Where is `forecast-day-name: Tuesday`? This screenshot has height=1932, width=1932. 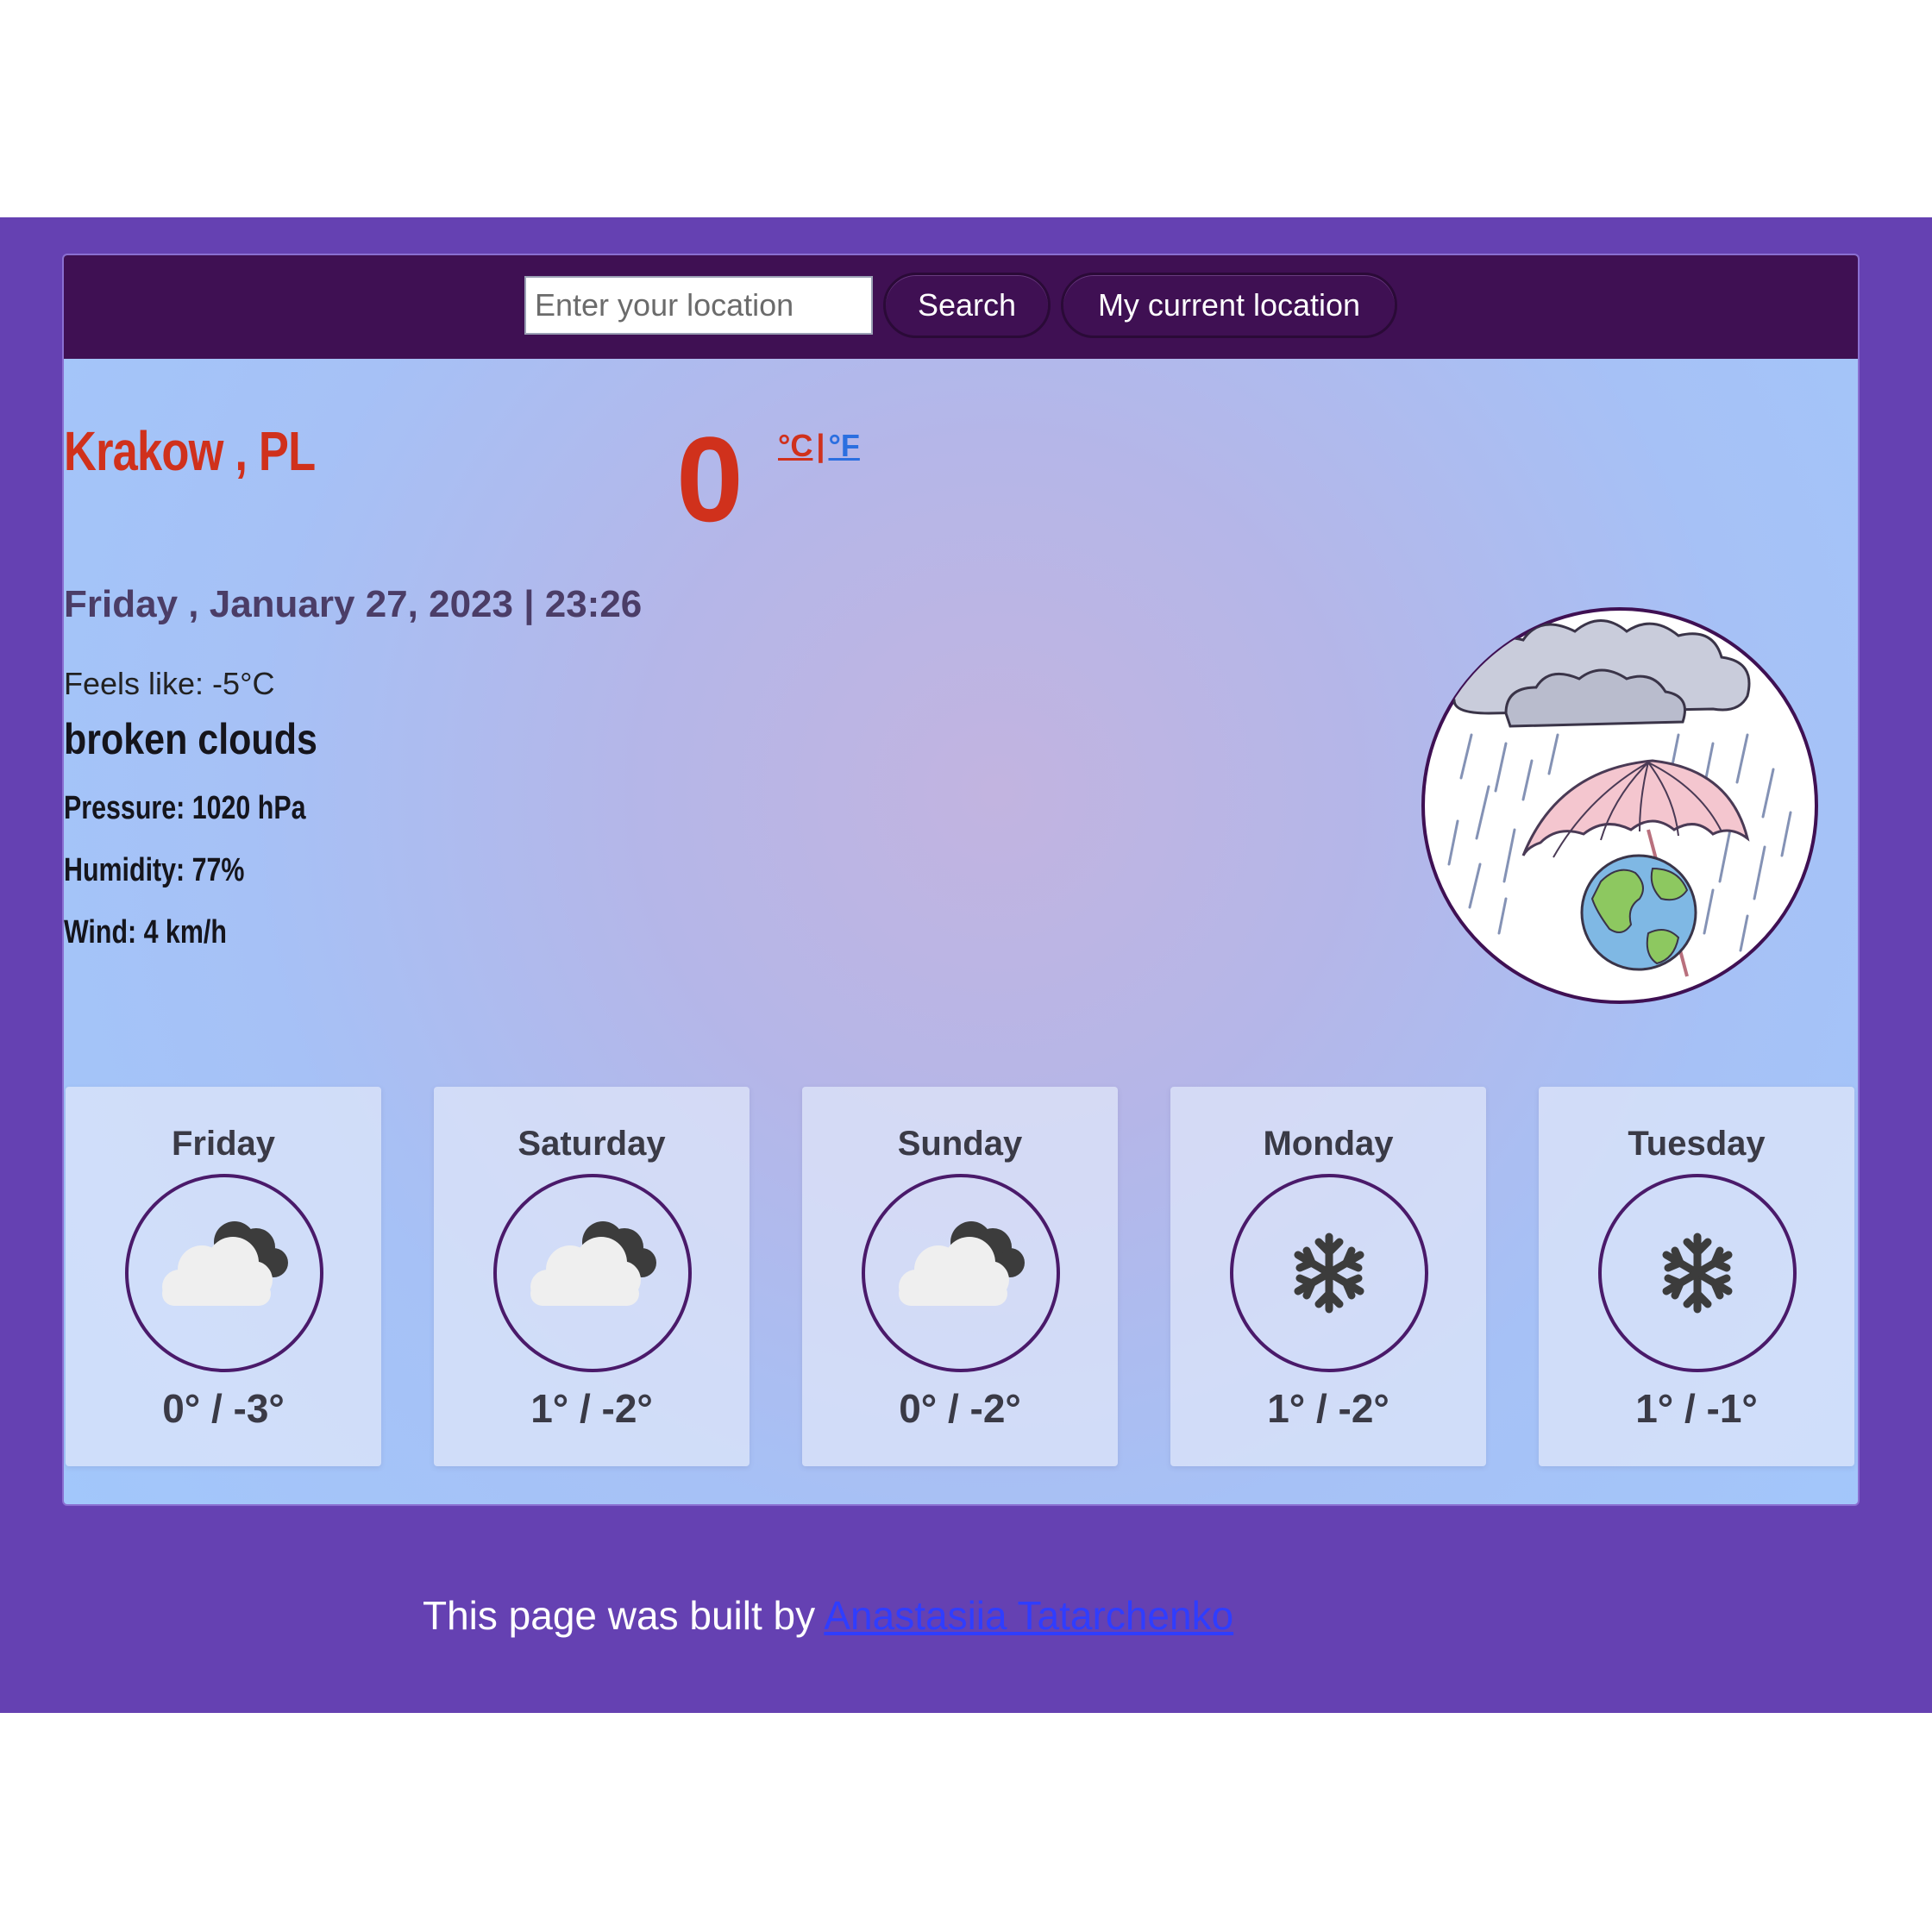
forecast-day-name: Tuesday is located at coordinates (1697, 1144).